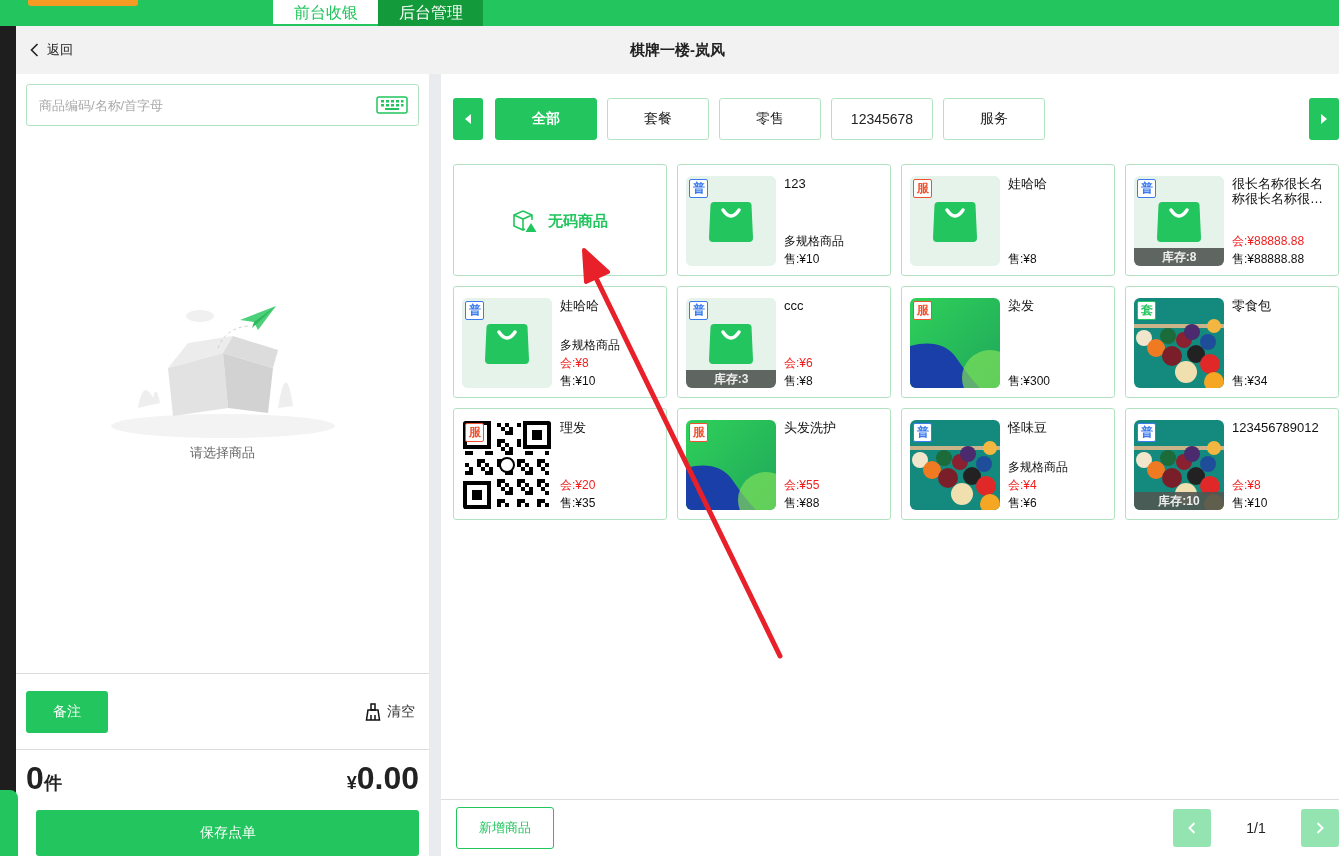 This screenshot has width=1339, height=856. I want to click on product-card: 普 娃哈哈 多规格商品 会:¥8 售:¥10, so click(560, 342).